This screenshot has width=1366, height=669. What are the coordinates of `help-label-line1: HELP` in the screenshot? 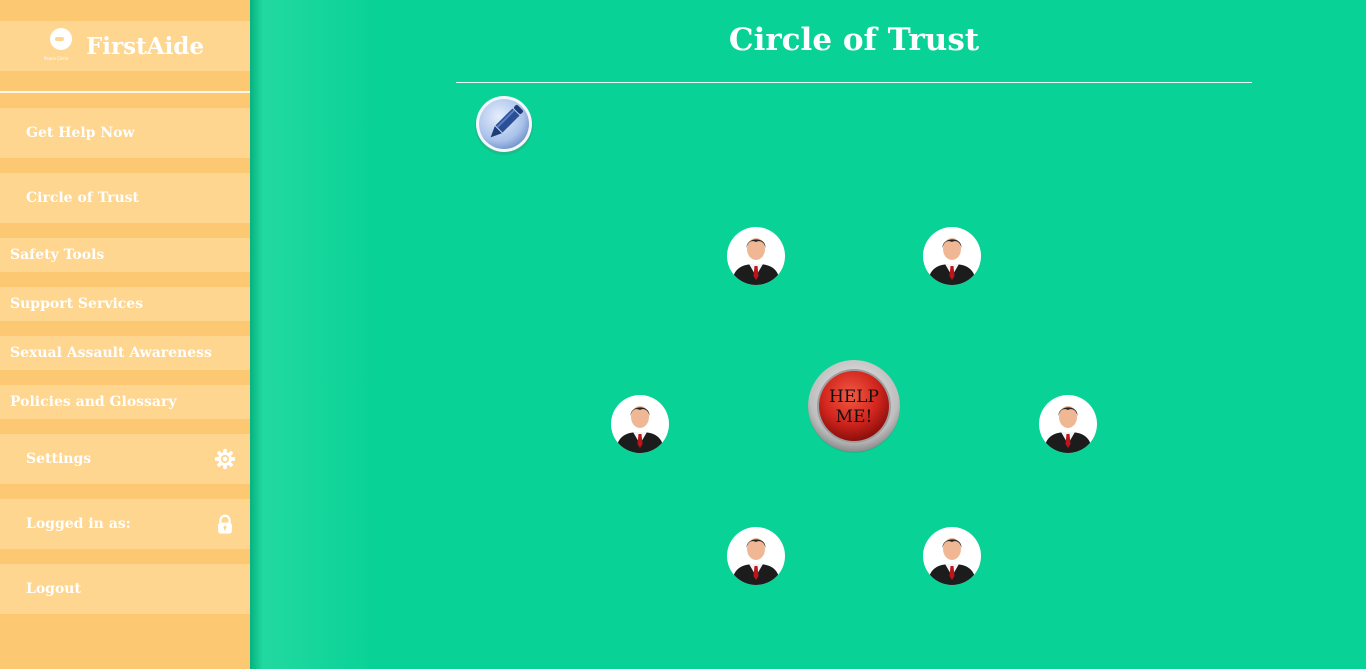 It's located at (854, 397).